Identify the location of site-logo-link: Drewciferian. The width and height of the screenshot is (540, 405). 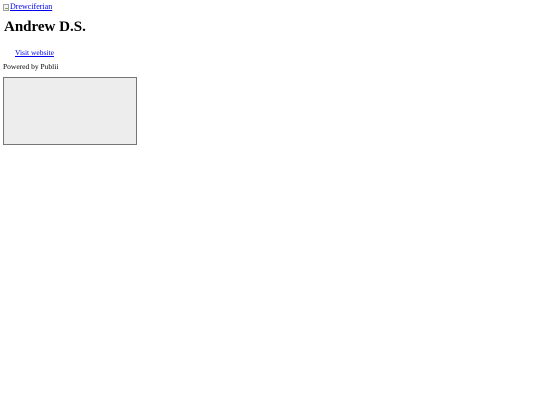
(27, 7).